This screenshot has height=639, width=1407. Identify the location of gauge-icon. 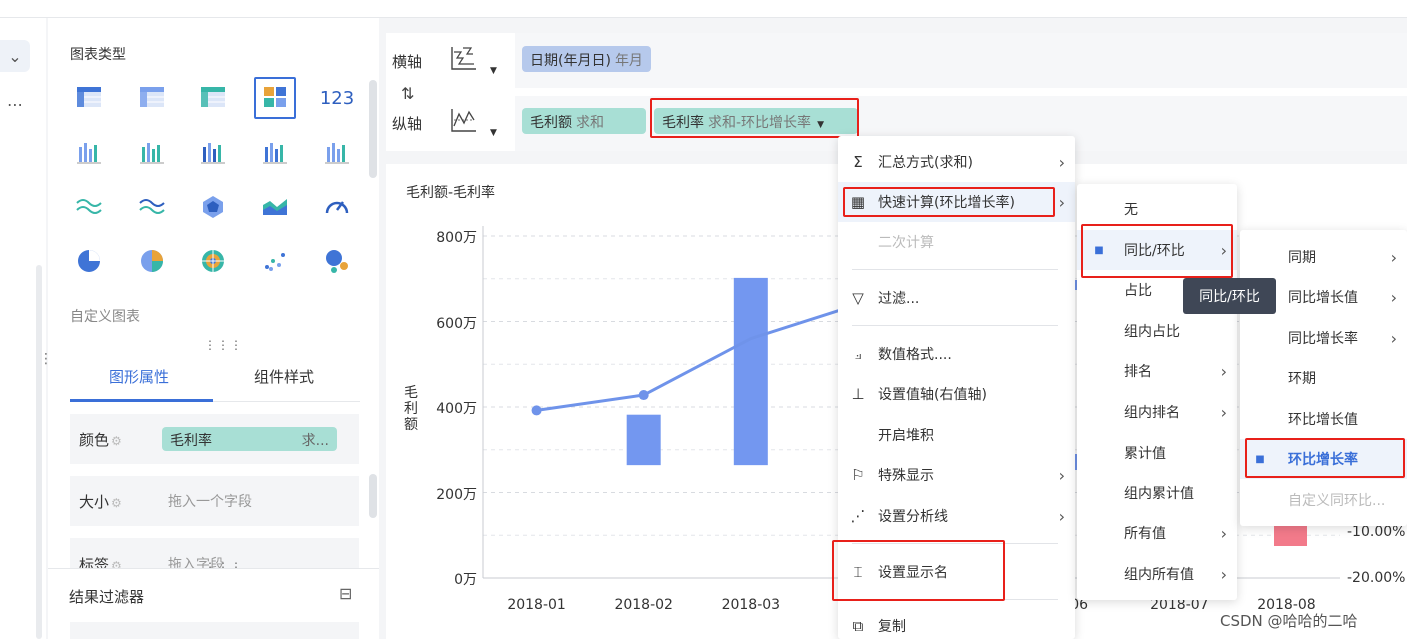
(337, 207).